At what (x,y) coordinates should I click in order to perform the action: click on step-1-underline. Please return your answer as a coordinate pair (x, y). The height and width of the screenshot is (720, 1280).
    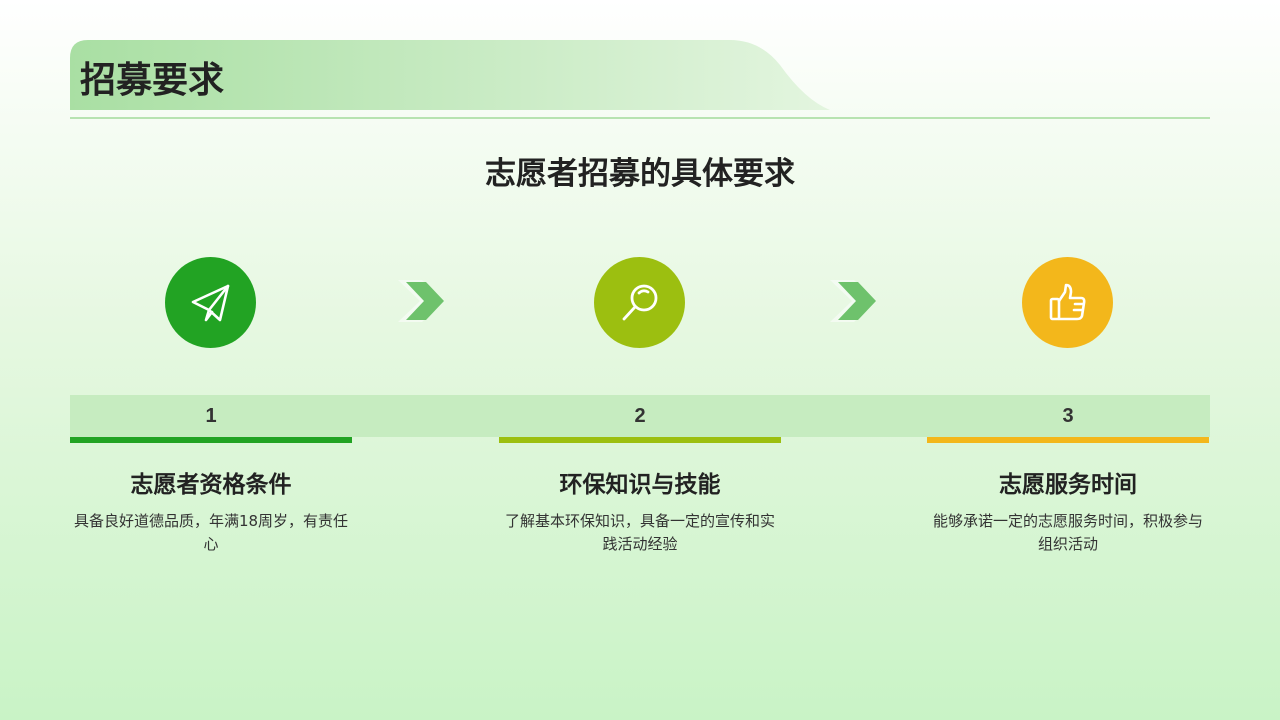
    Looking at the image, I should click on (211, 440).